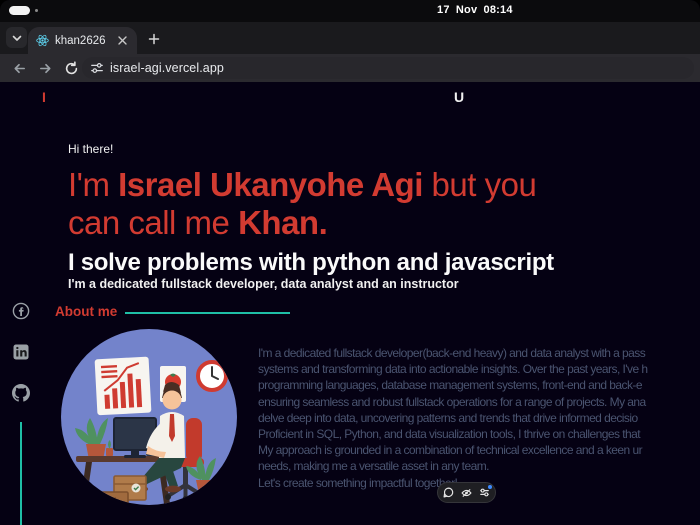 This screenshot has width=700, height=525. I want to click on tab-khan2626: khan2626, so click(82, 40).